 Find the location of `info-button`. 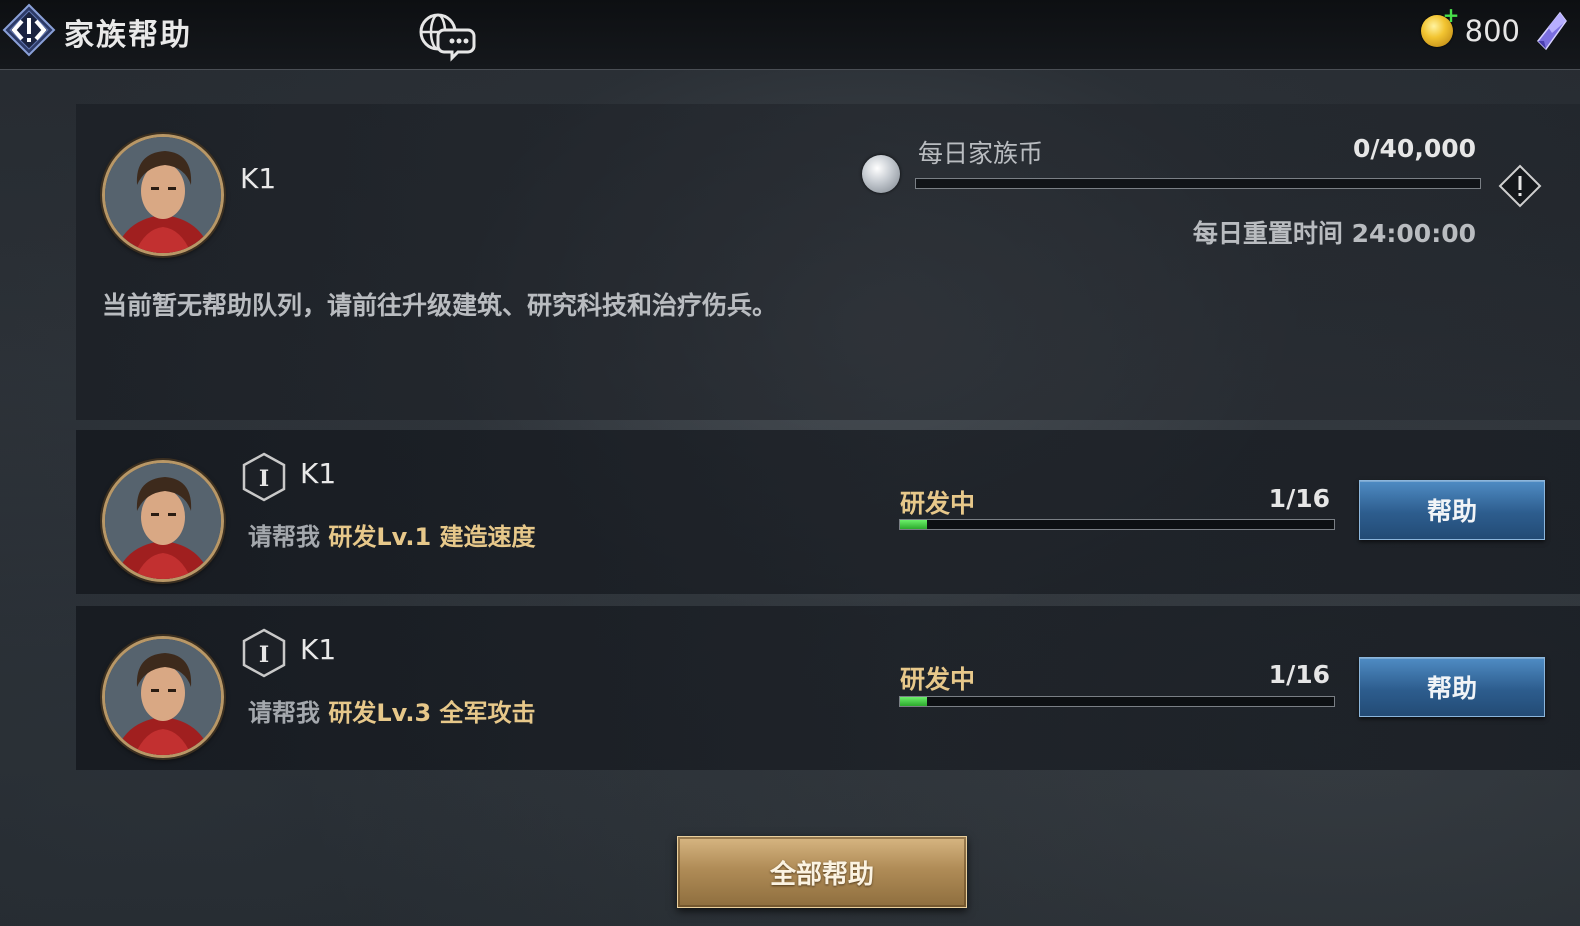

info-button is located at coordinates (1520, 186).